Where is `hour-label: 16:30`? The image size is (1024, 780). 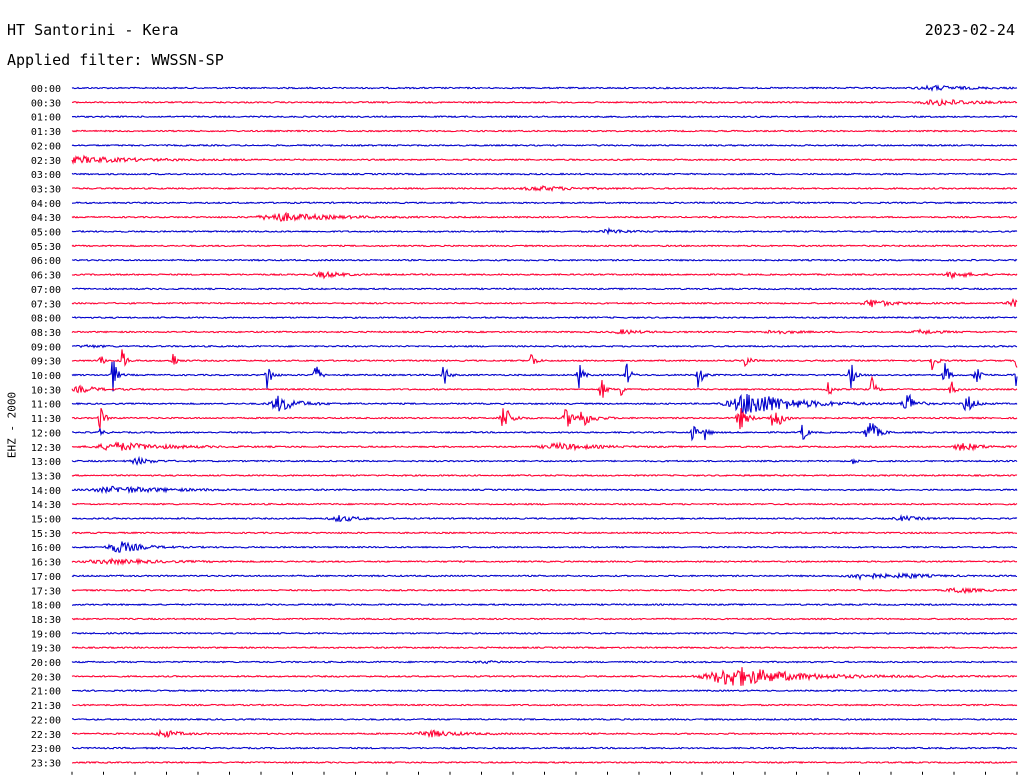
hour-label: 16:30 is located at coordinates (46, 563).